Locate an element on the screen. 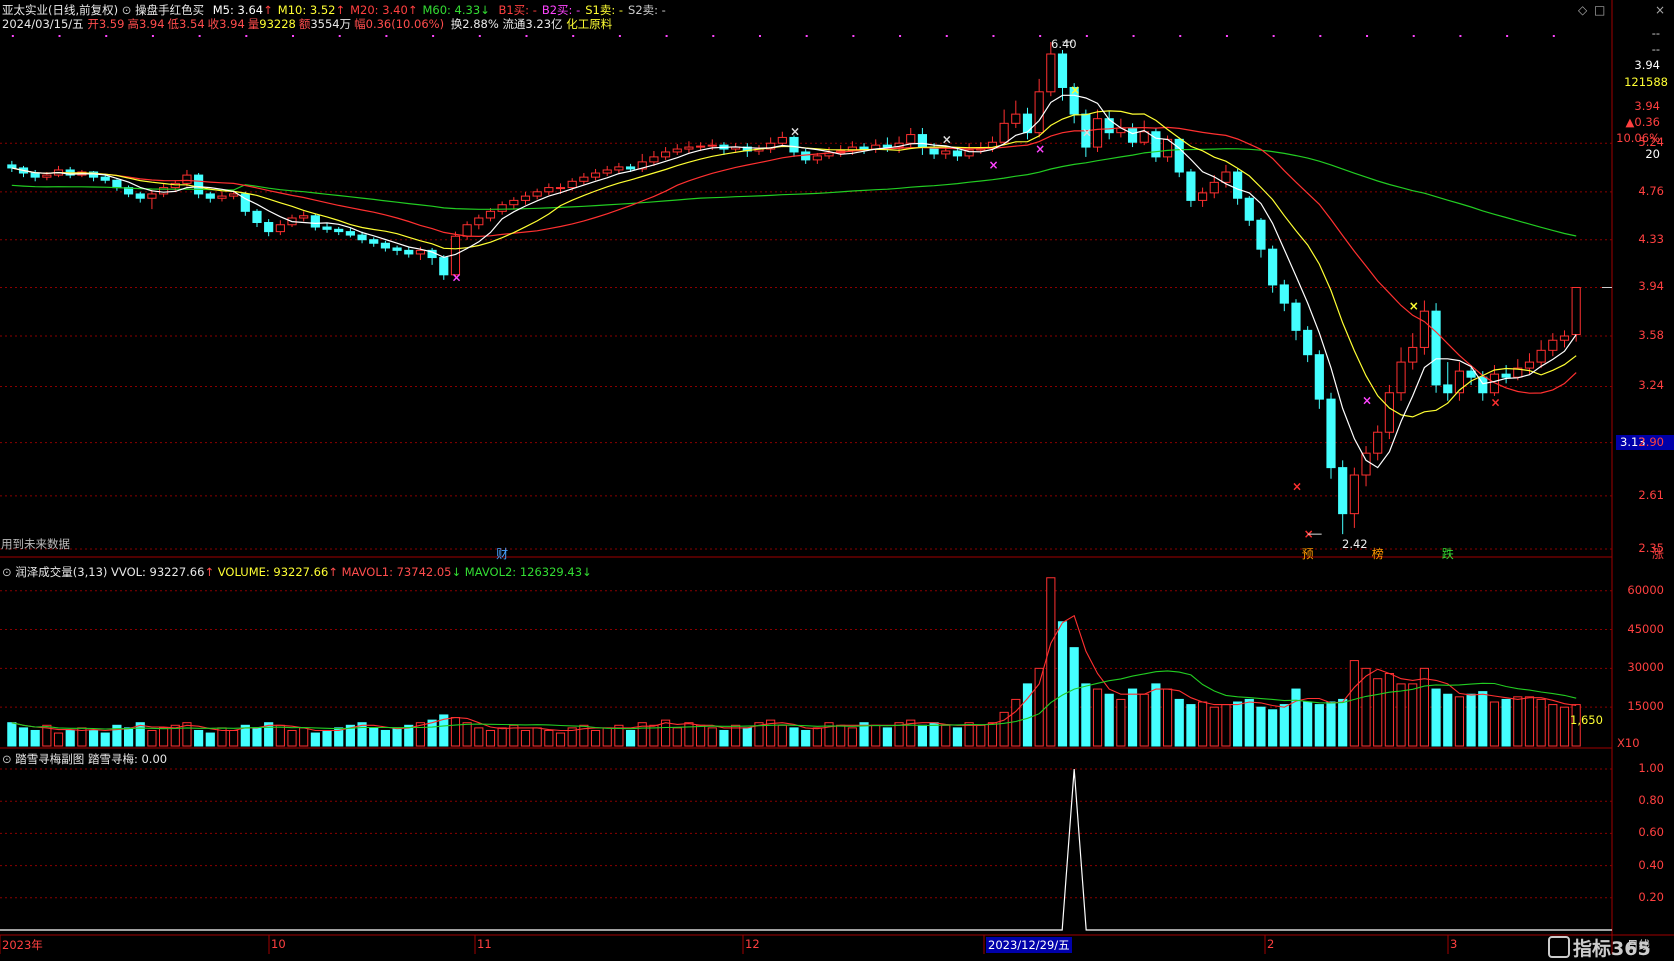 The height and width of the screenshot is (961, 1674). diamond-icon: ◇ is located at coordinates (1582, 10).